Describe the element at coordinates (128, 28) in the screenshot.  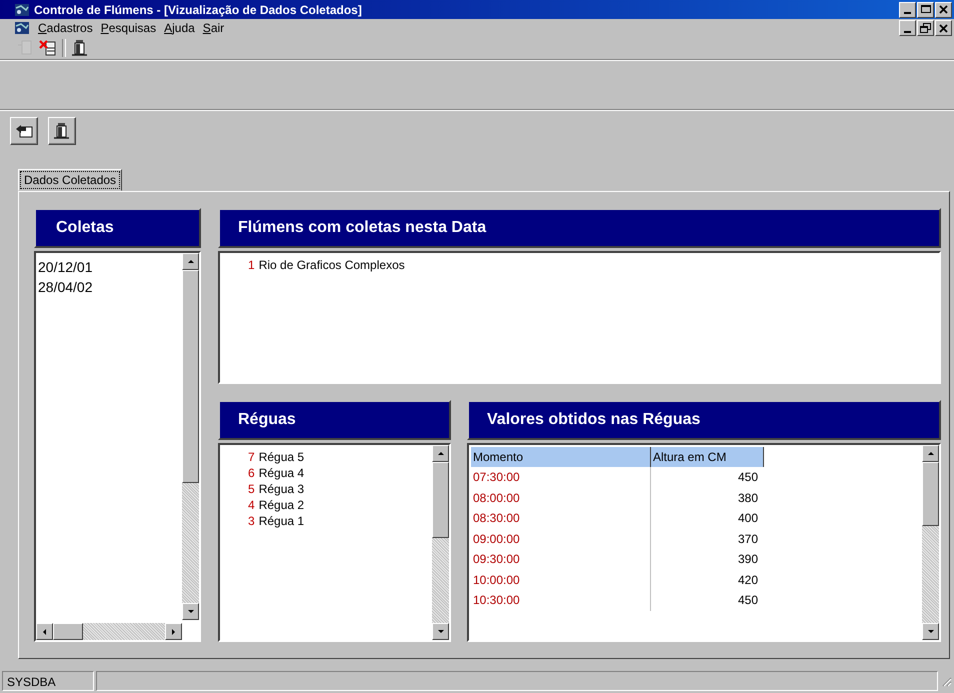
I see `menu-item: Pesquisas` at that location.